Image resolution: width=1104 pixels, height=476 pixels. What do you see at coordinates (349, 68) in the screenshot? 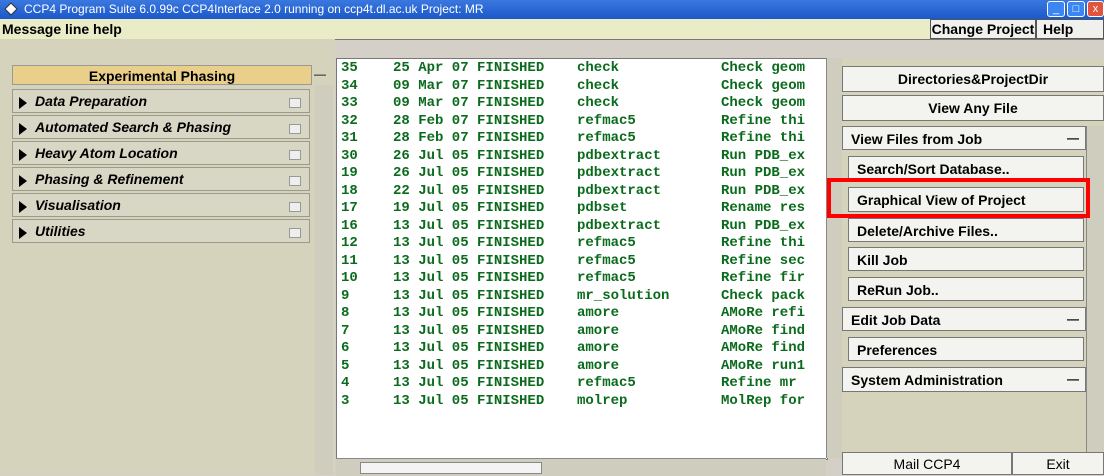
I see `job-id: 35` at bounding box center [349, 68].